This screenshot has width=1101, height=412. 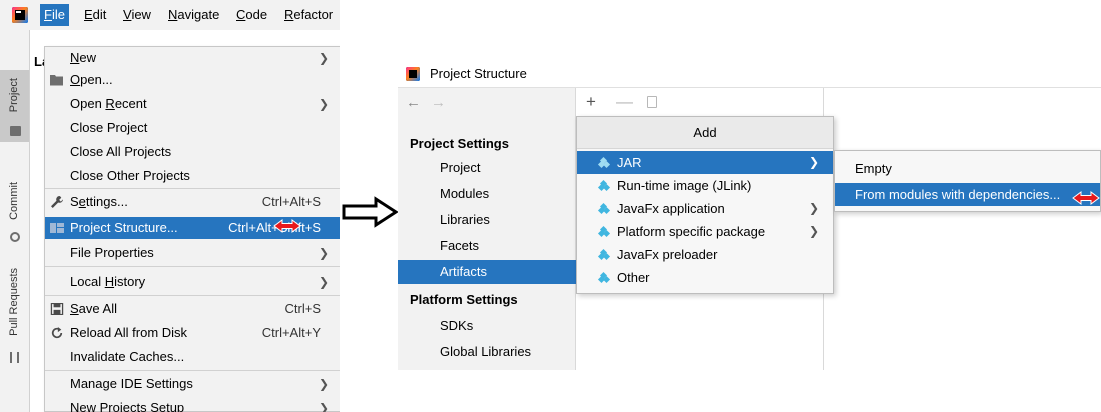 I want to click on back-arrow-icon: ←, so click(x=418, y=102).